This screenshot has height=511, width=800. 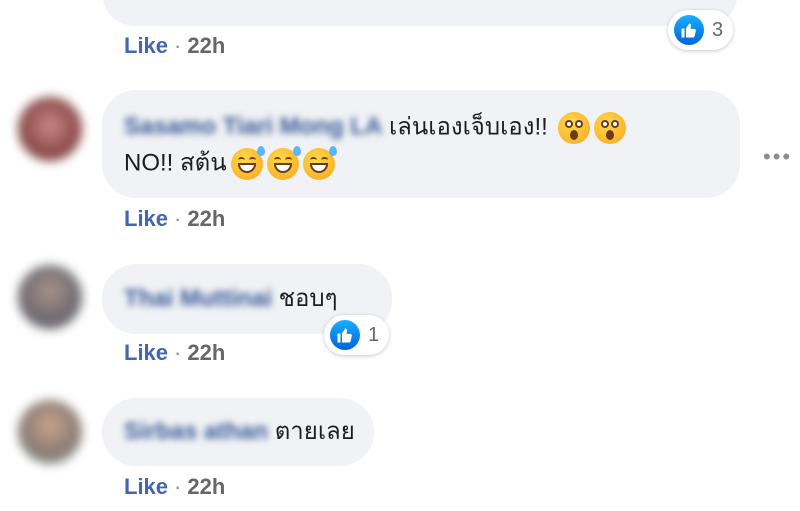 I want to click on more-options-icon: •••, so click(x=777, y=157).